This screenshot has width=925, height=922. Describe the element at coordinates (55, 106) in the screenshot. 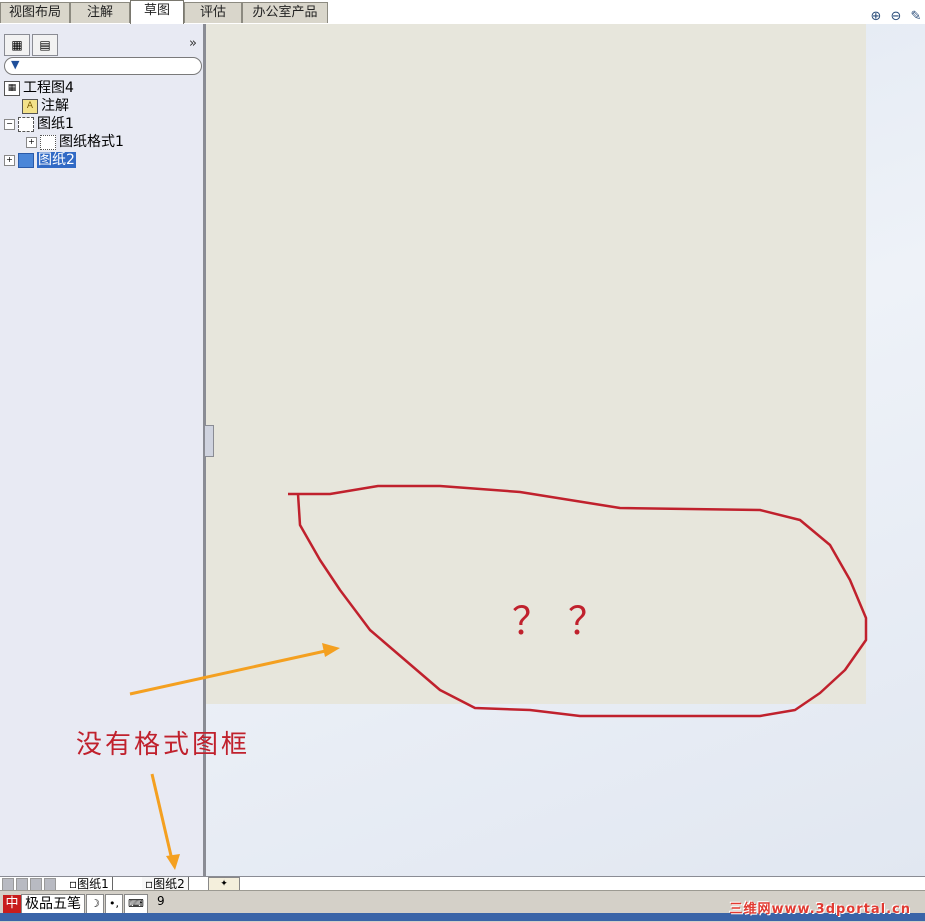

I see `tree-item-label: 注解` at that location.